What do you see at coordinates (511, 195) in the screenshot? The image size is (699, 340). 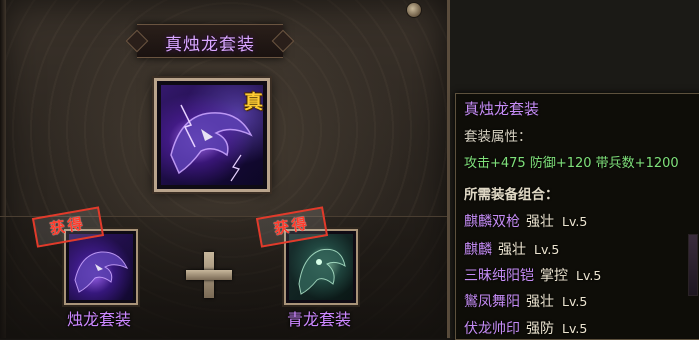 I see `tooltip-required-header: 所需装备组合：` at bounding box center [511, 195].